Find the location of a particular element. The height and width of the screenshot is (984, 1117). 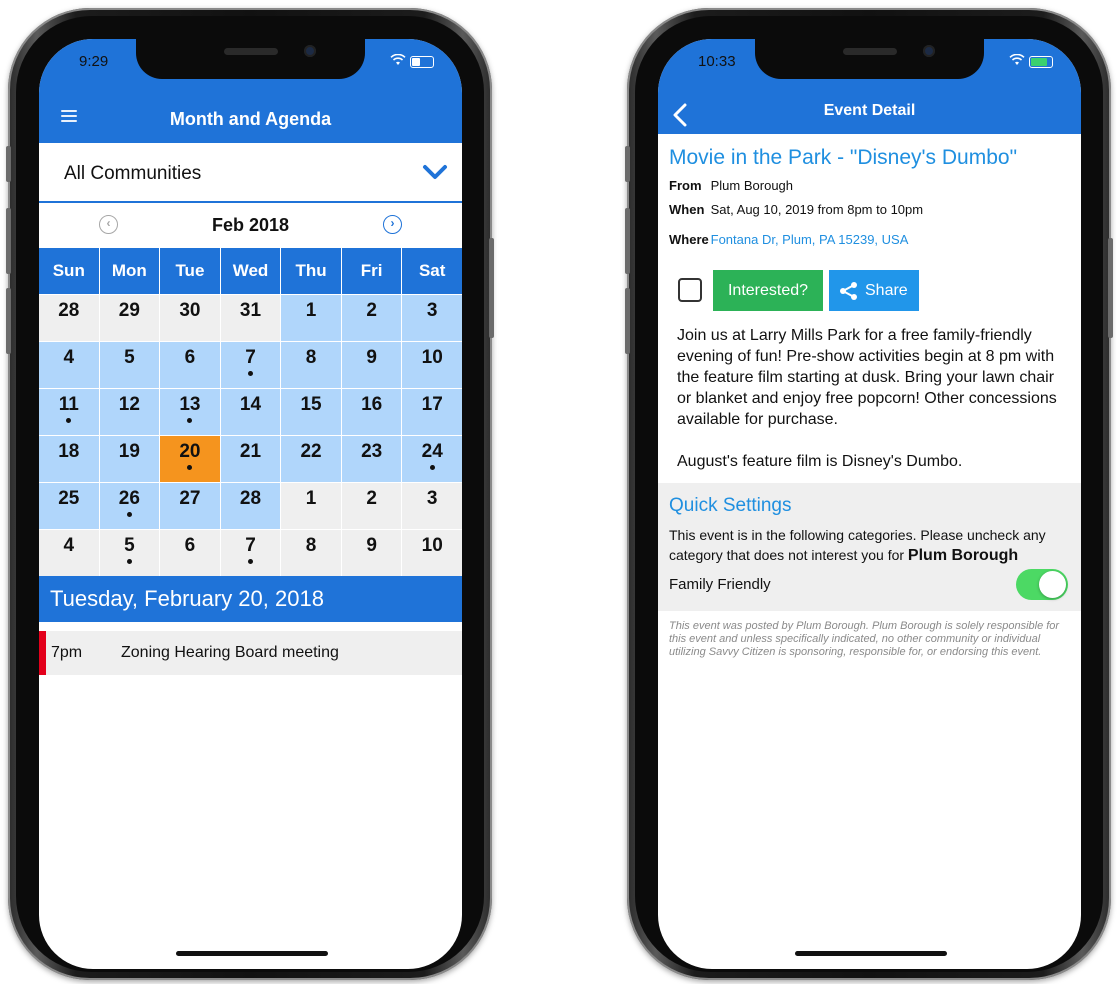

calendar-day: 12 is located at coordinates (129, 412).